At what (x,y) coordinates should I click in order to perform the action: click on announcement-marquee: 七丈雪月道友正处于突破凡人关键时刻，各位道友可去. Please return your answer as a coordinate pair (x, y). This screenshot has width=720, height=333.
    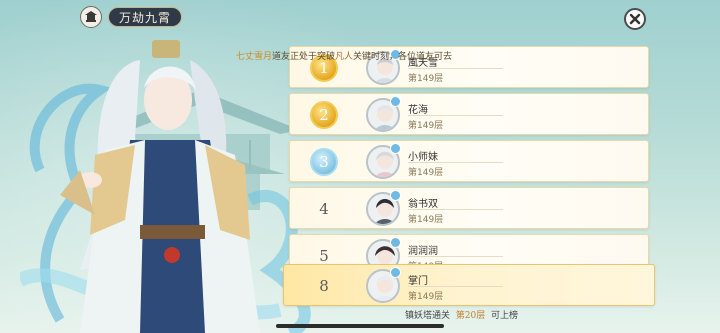
    Looking at the image, I should click on (386, 56).